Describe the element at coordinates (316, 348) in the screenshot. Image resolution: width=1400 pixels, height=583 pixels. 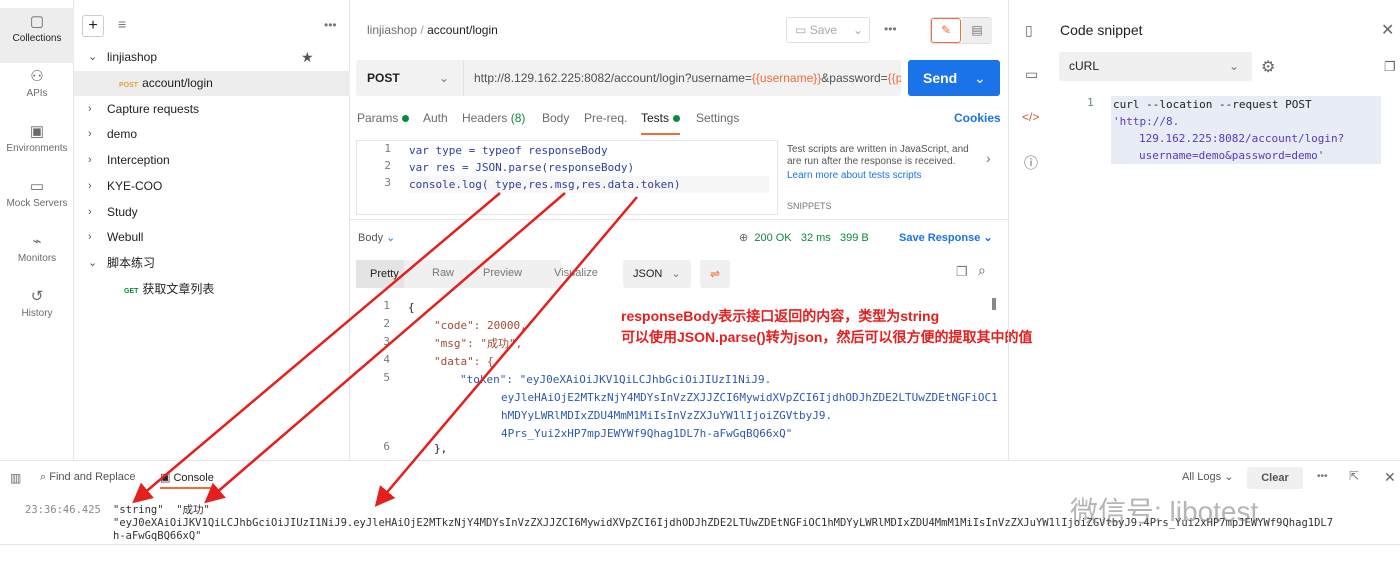
I see `arrow-type` at that location.